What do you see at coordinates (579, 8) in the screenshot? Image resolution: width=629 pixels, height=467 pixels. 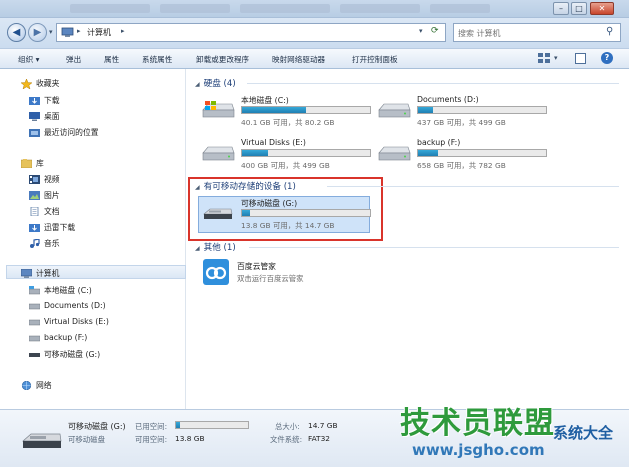 I see `maximize-button: □` at bounding box center [579, 8].